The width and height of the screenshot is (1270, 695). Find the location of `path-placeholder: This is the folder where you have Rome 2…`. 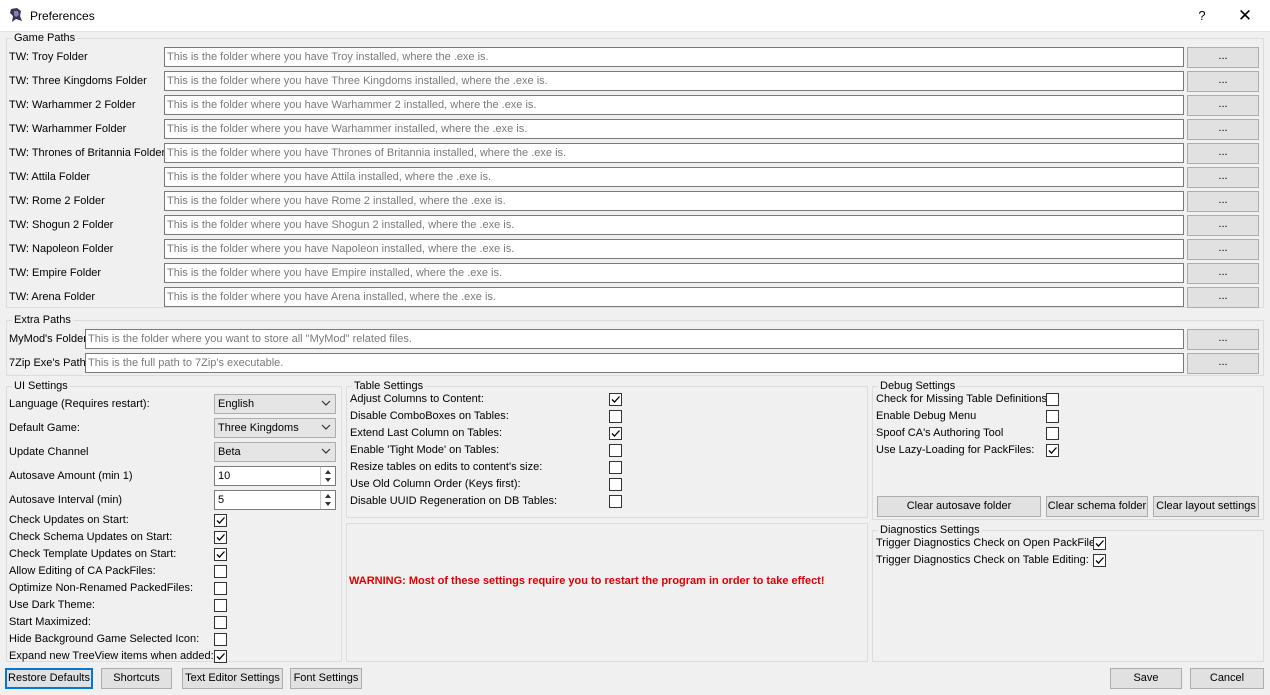

path-placeholder: This is the folder where you have Rome 2… is located at coordinates (336, 201).